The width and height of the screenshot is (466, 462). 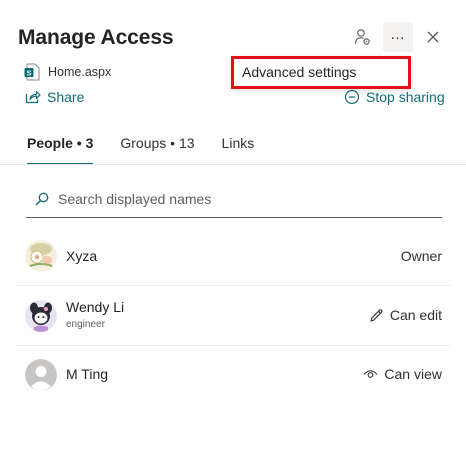 What do you see at coordinates (80, 72) in the screenshot?
I see `file-name: Home.aspx` at bounding box center [80, 72].